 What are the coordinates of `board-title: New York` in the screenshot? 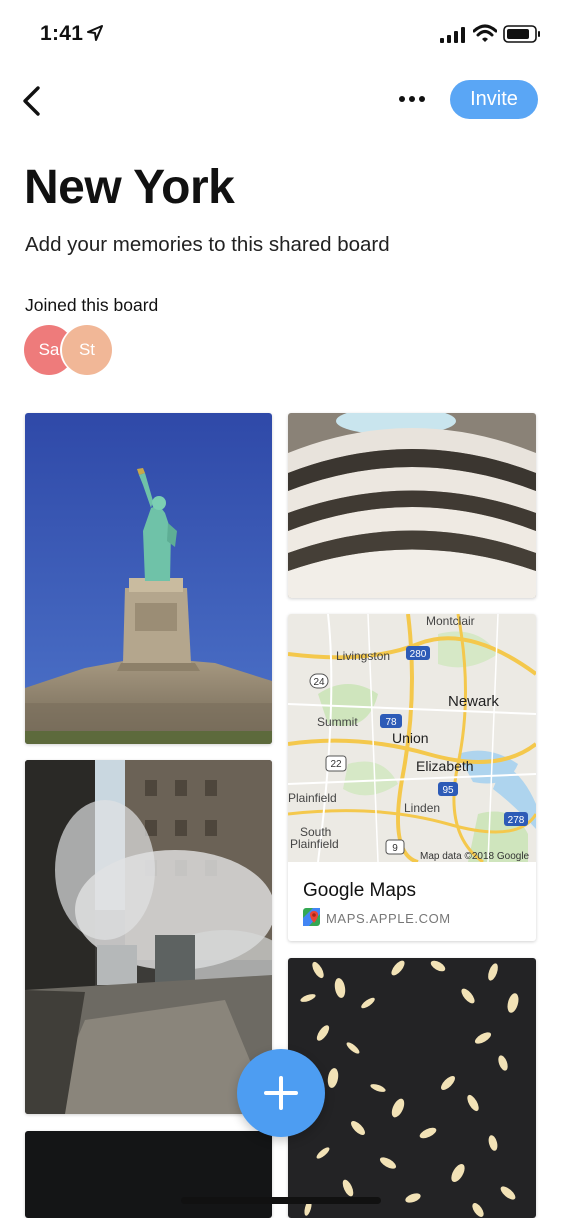 It's located at (129, 187).